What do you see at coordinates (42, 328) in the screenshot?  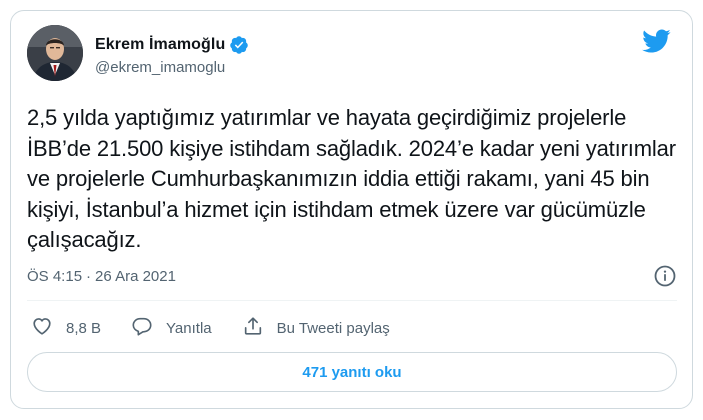 I see `heart-icon` at bounding box center [42, 328].